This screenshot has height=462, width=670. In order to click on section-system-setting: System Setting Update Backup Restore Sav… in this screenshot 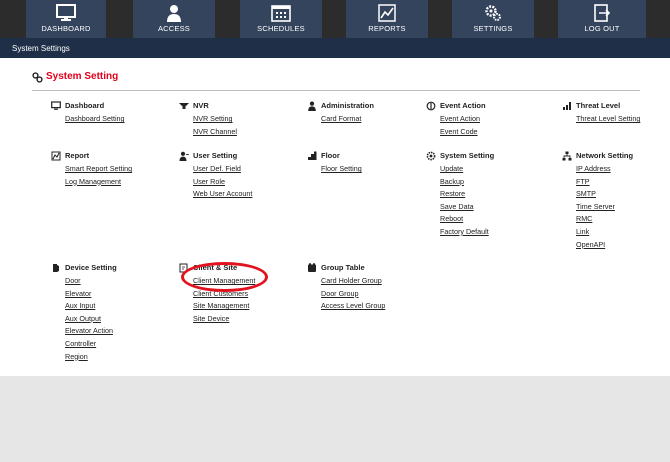, I will do `click(460, 194)`.